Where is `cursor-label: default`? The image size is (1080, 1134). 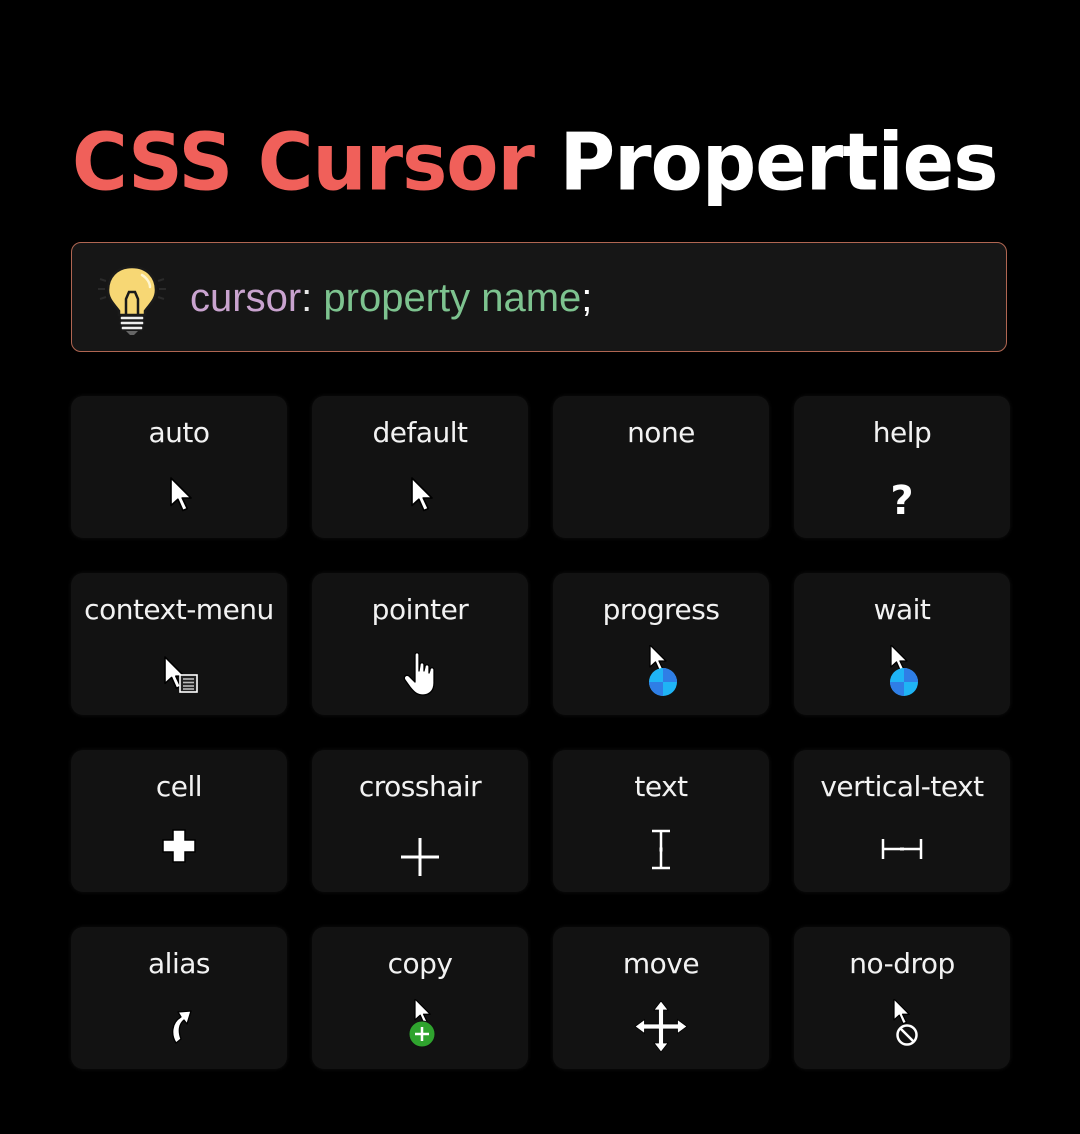 cursor-label: default is located at coordinates (420, 432).